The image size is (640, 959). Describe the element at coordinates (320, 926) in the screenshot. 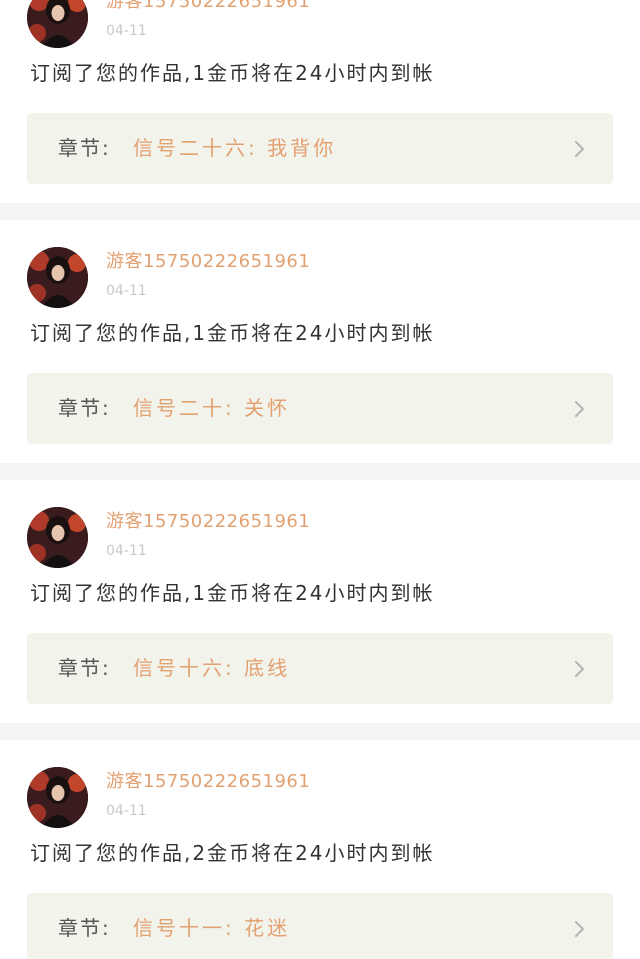

I see `chapter-link: 章节: 信号十一: 花迷` at that location.